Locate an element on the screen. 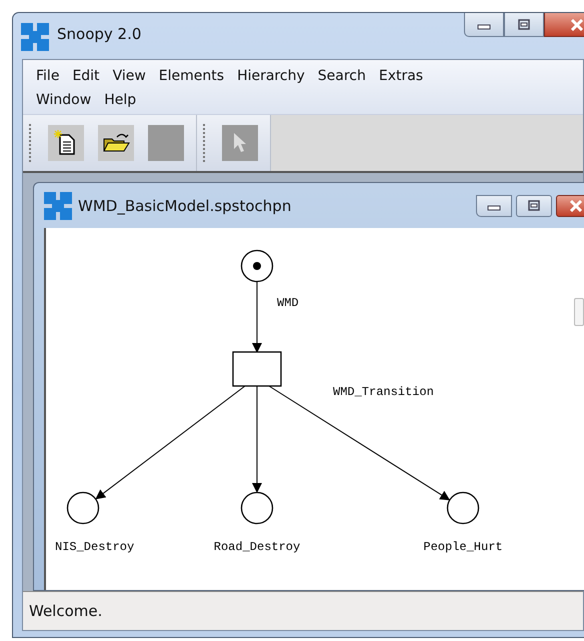 The width and height of the screenshot is (584, 641). menu-item: Window is located at coordinates (66, 100).